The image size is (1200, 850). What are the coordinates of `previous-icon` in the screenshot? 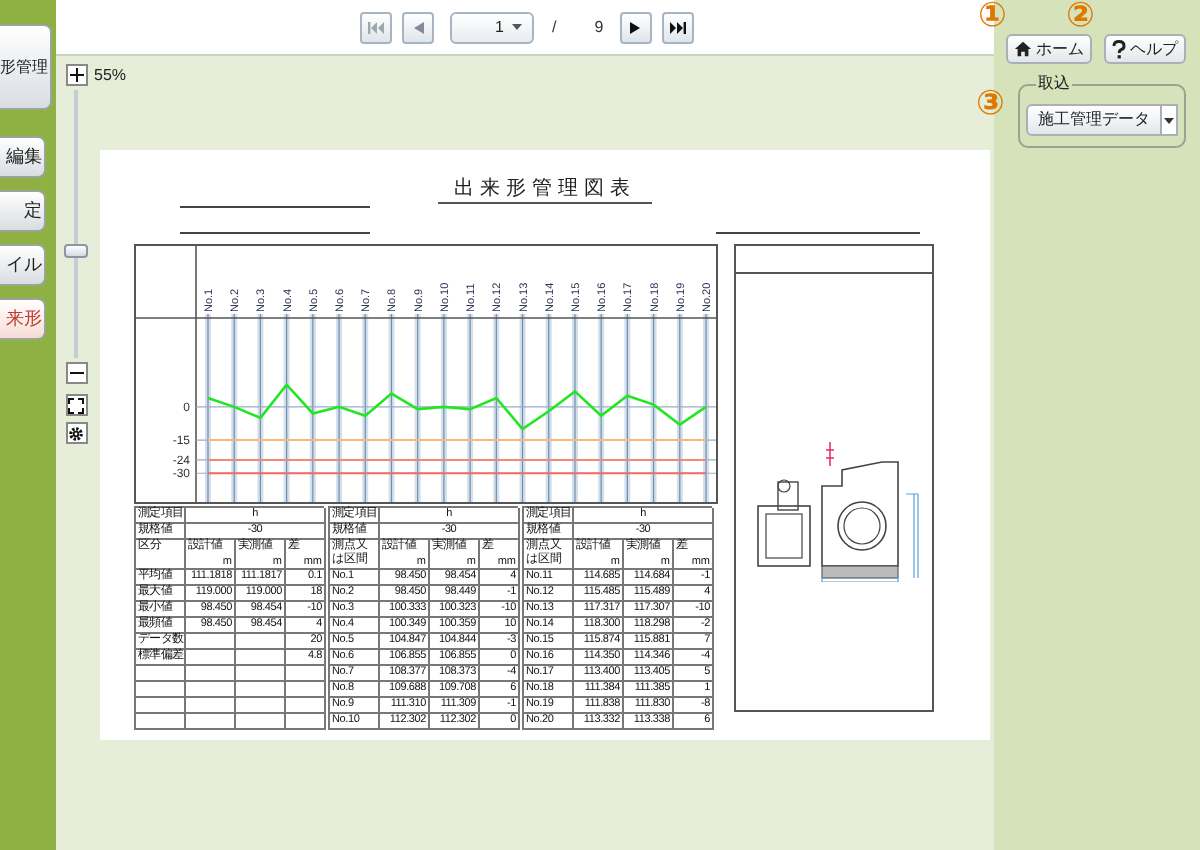 It's located at (418, 27).